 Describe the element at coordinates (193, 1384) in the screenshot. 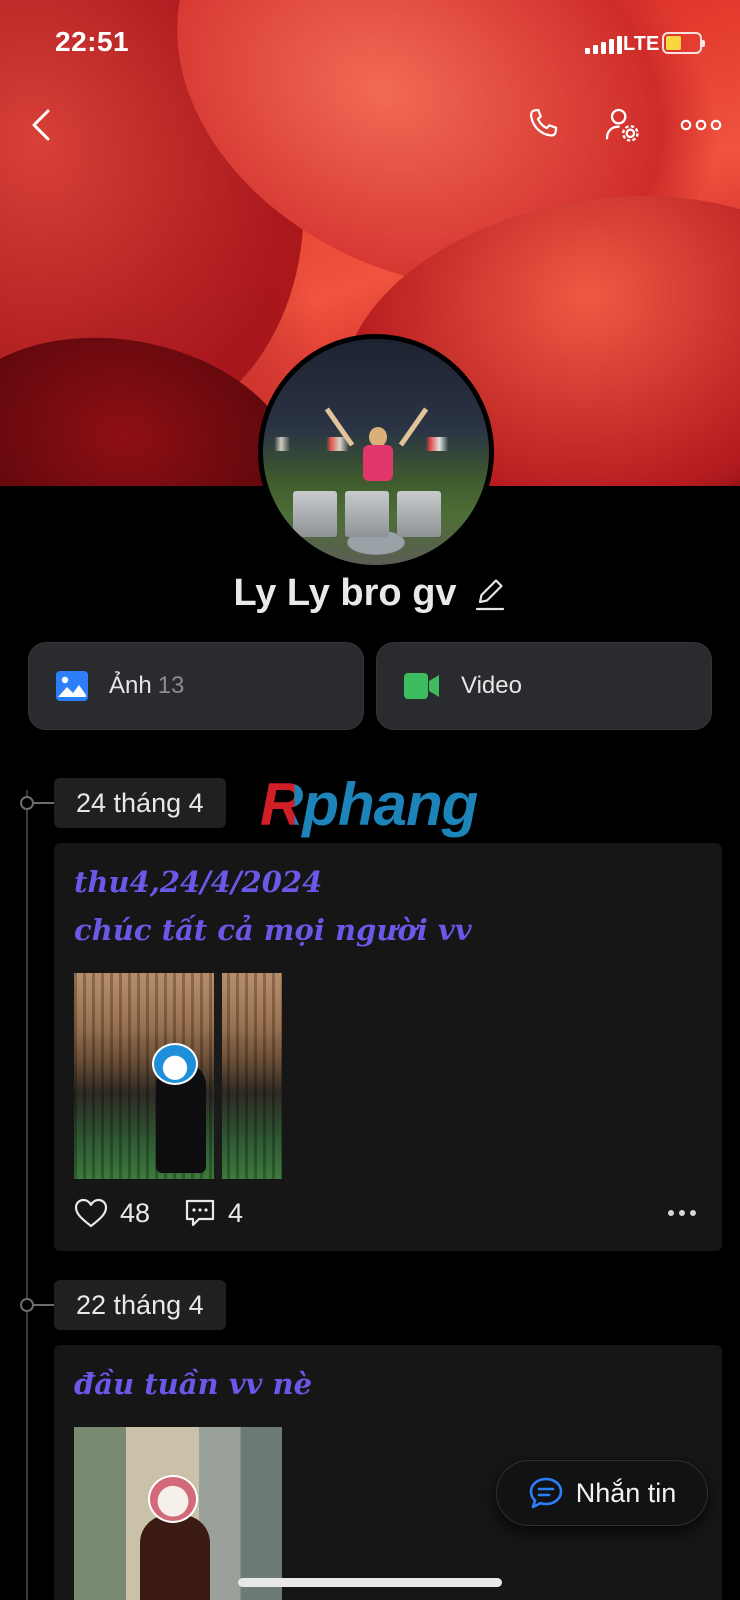

I see `post-caption-line: đầu tuần vv nè` at that location.